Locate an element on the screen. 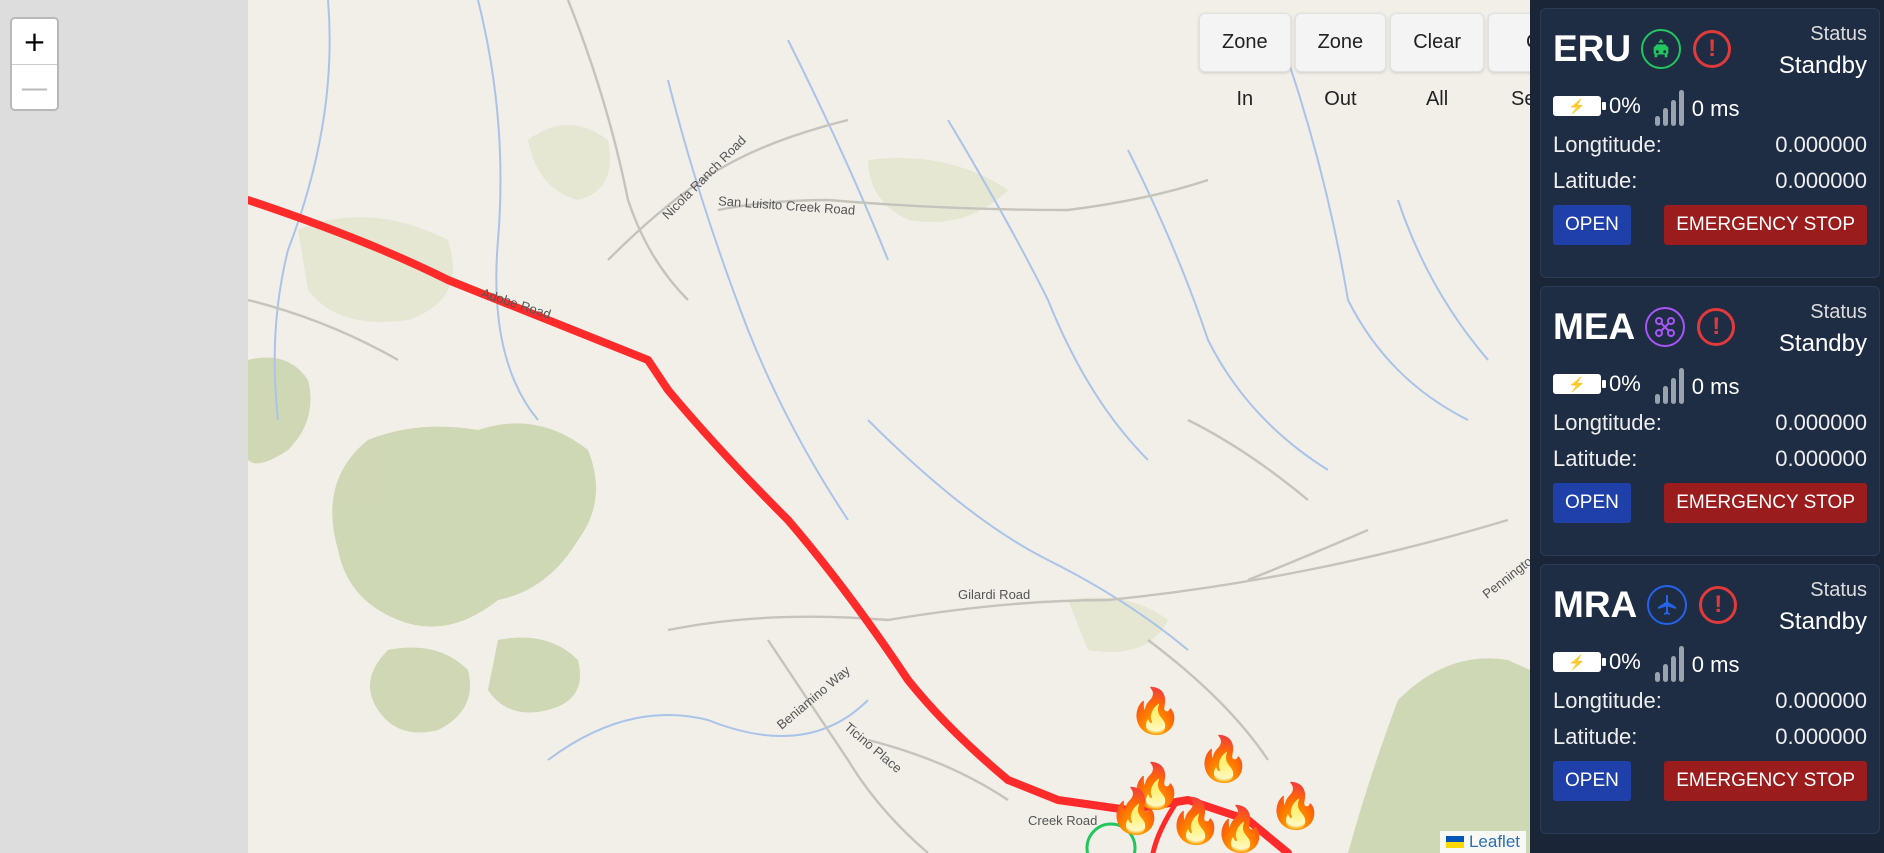 The image size is (1884, 853). unit-name: MEA is located at coordinates (1594, 326).